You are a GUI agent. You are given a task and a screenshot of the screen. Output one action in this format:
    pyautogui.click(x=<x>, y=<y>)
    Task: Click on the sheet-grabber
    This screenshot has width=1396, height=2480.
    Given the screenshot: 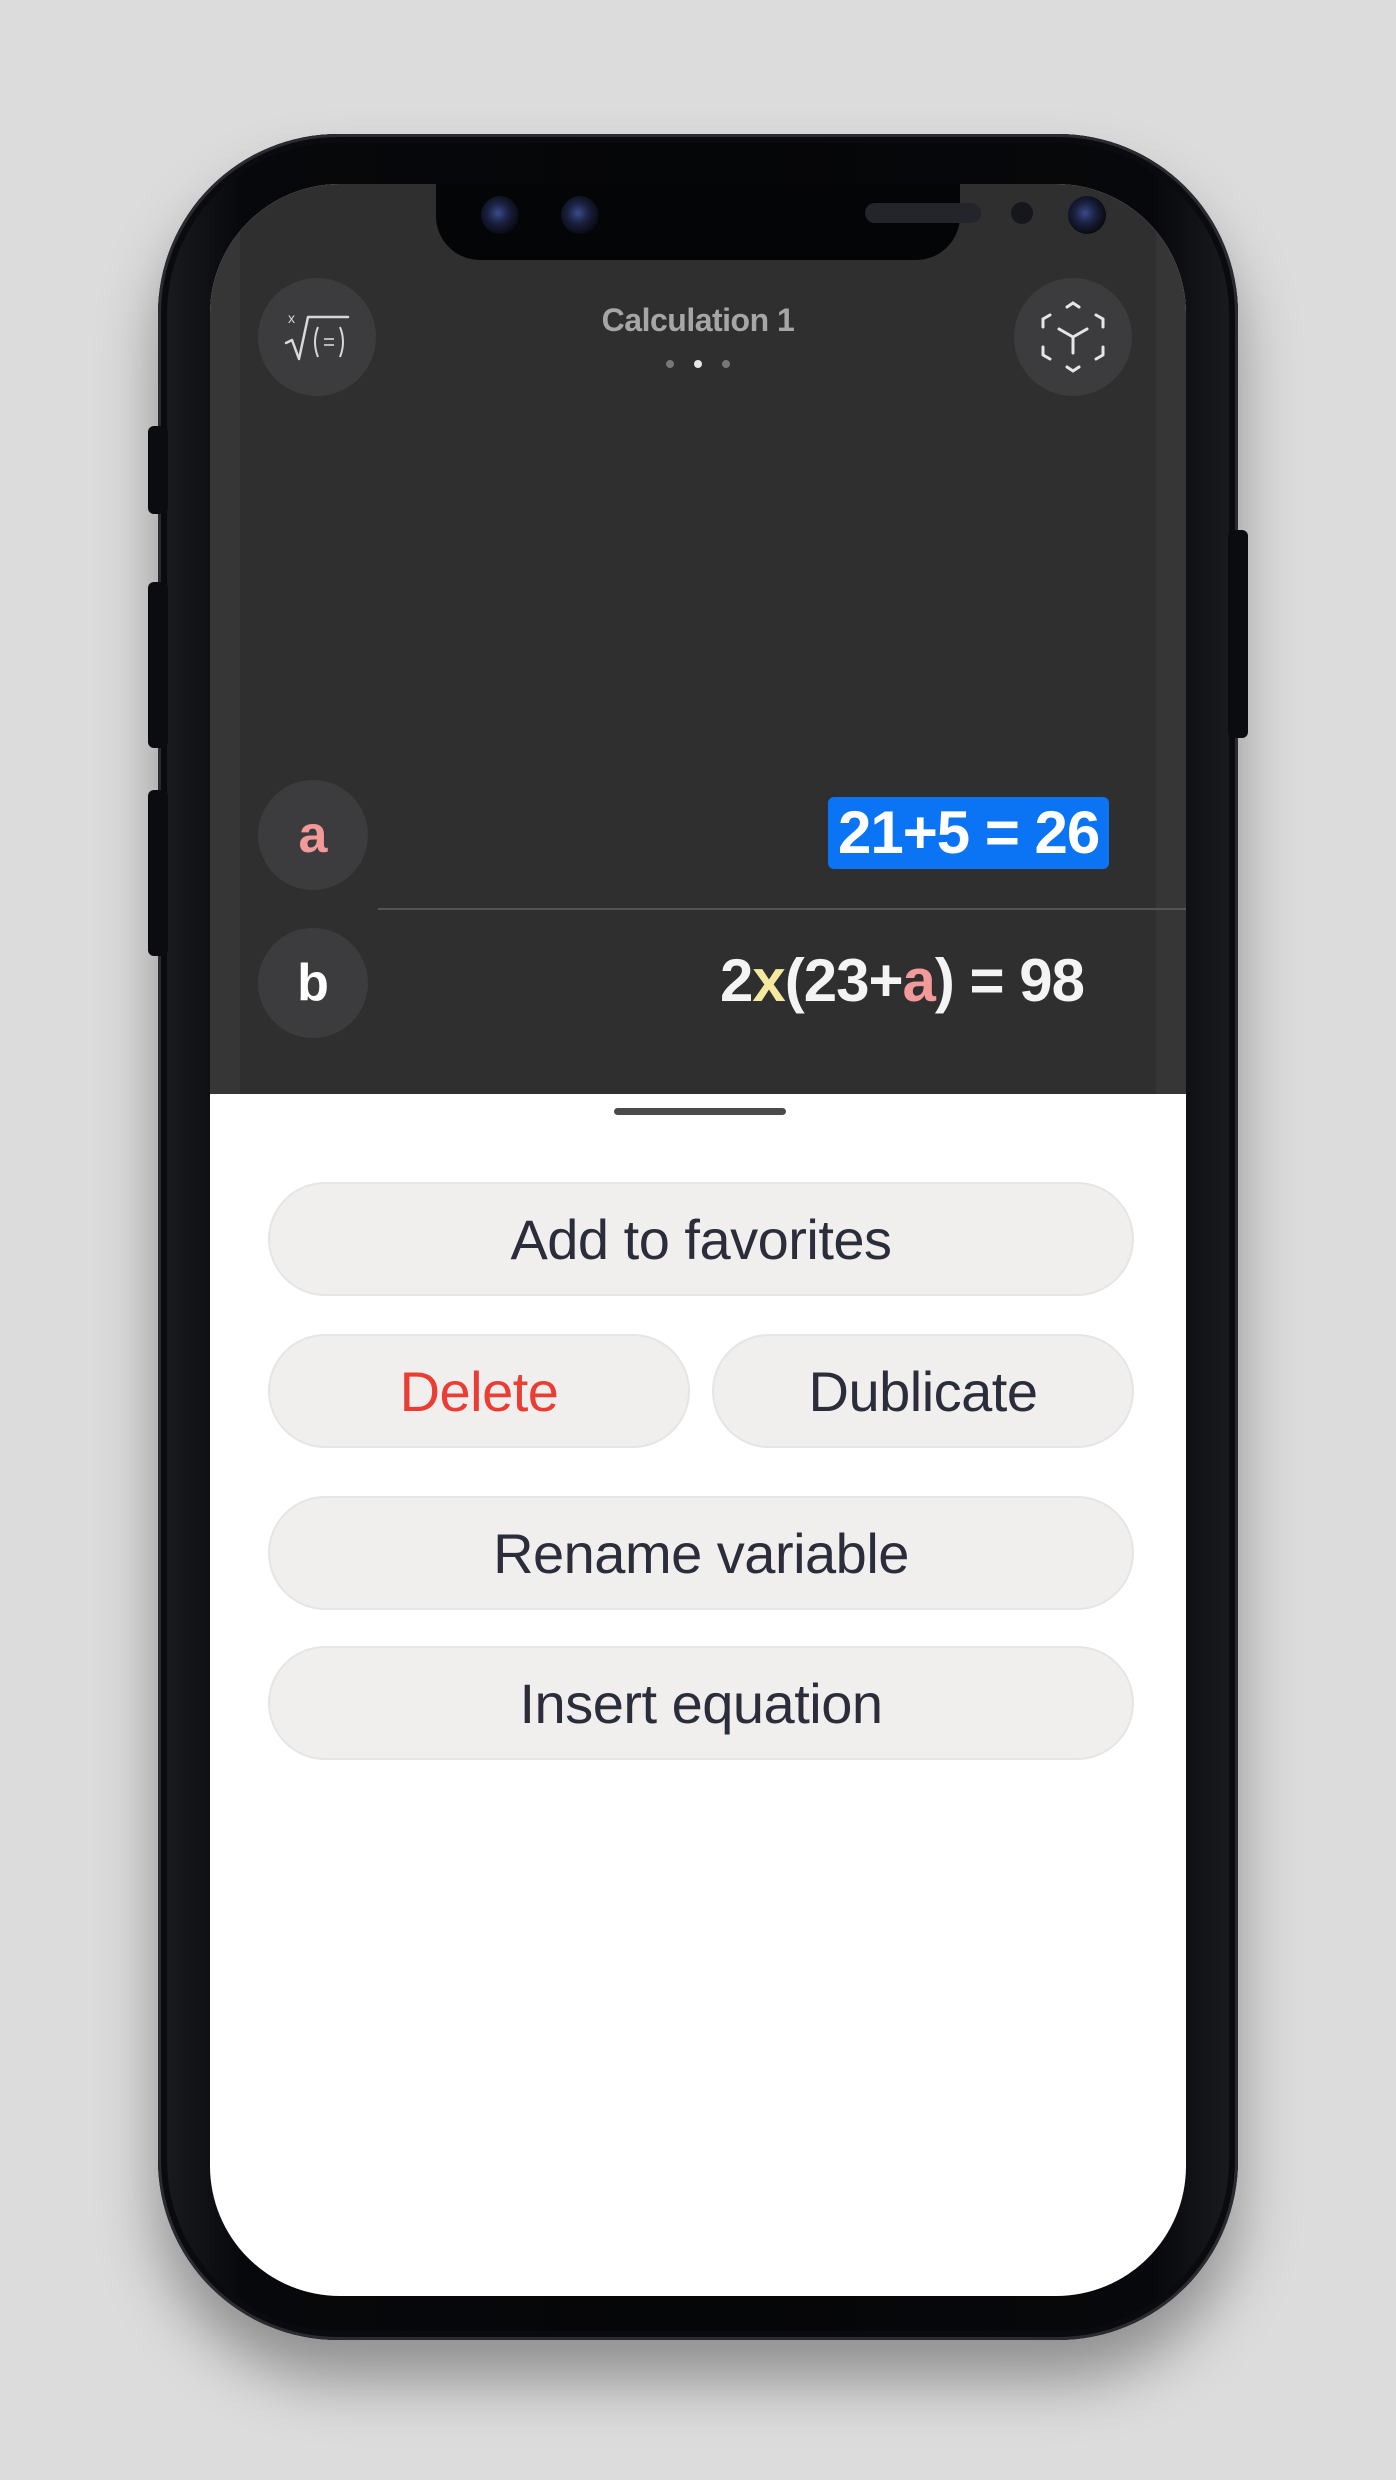 What is the action you would take?
    pyautogui.click(x=700, y=1111)
    